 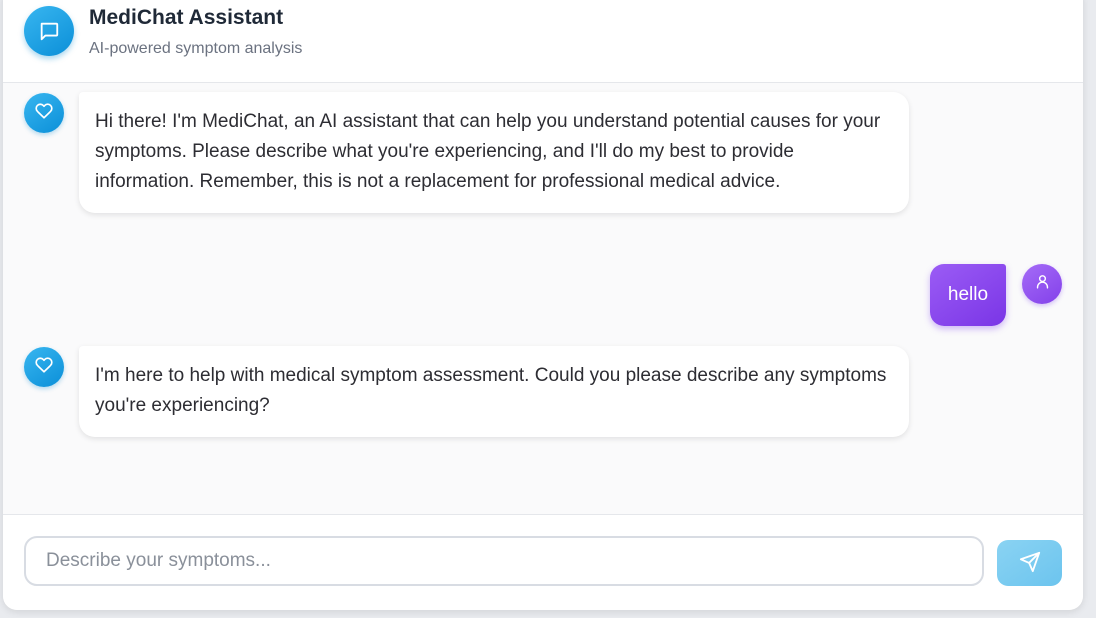 I want to click on chat-bubble-icon, so click(x=49, y=31).